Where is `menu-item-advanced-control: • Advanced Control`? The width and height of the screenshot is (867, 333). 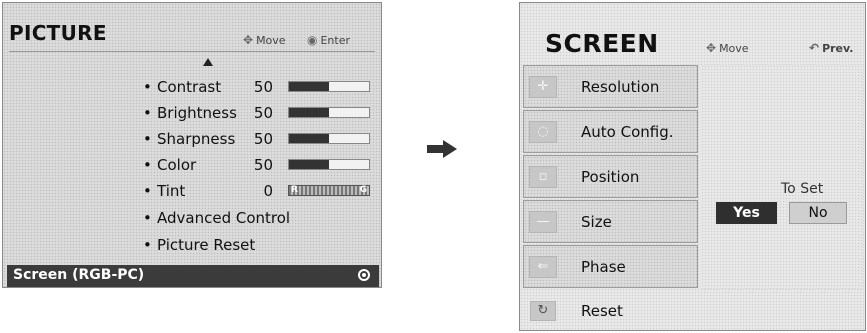
menu-item-advanced-control: • Advanced Control is located at coordinates (260, 220).